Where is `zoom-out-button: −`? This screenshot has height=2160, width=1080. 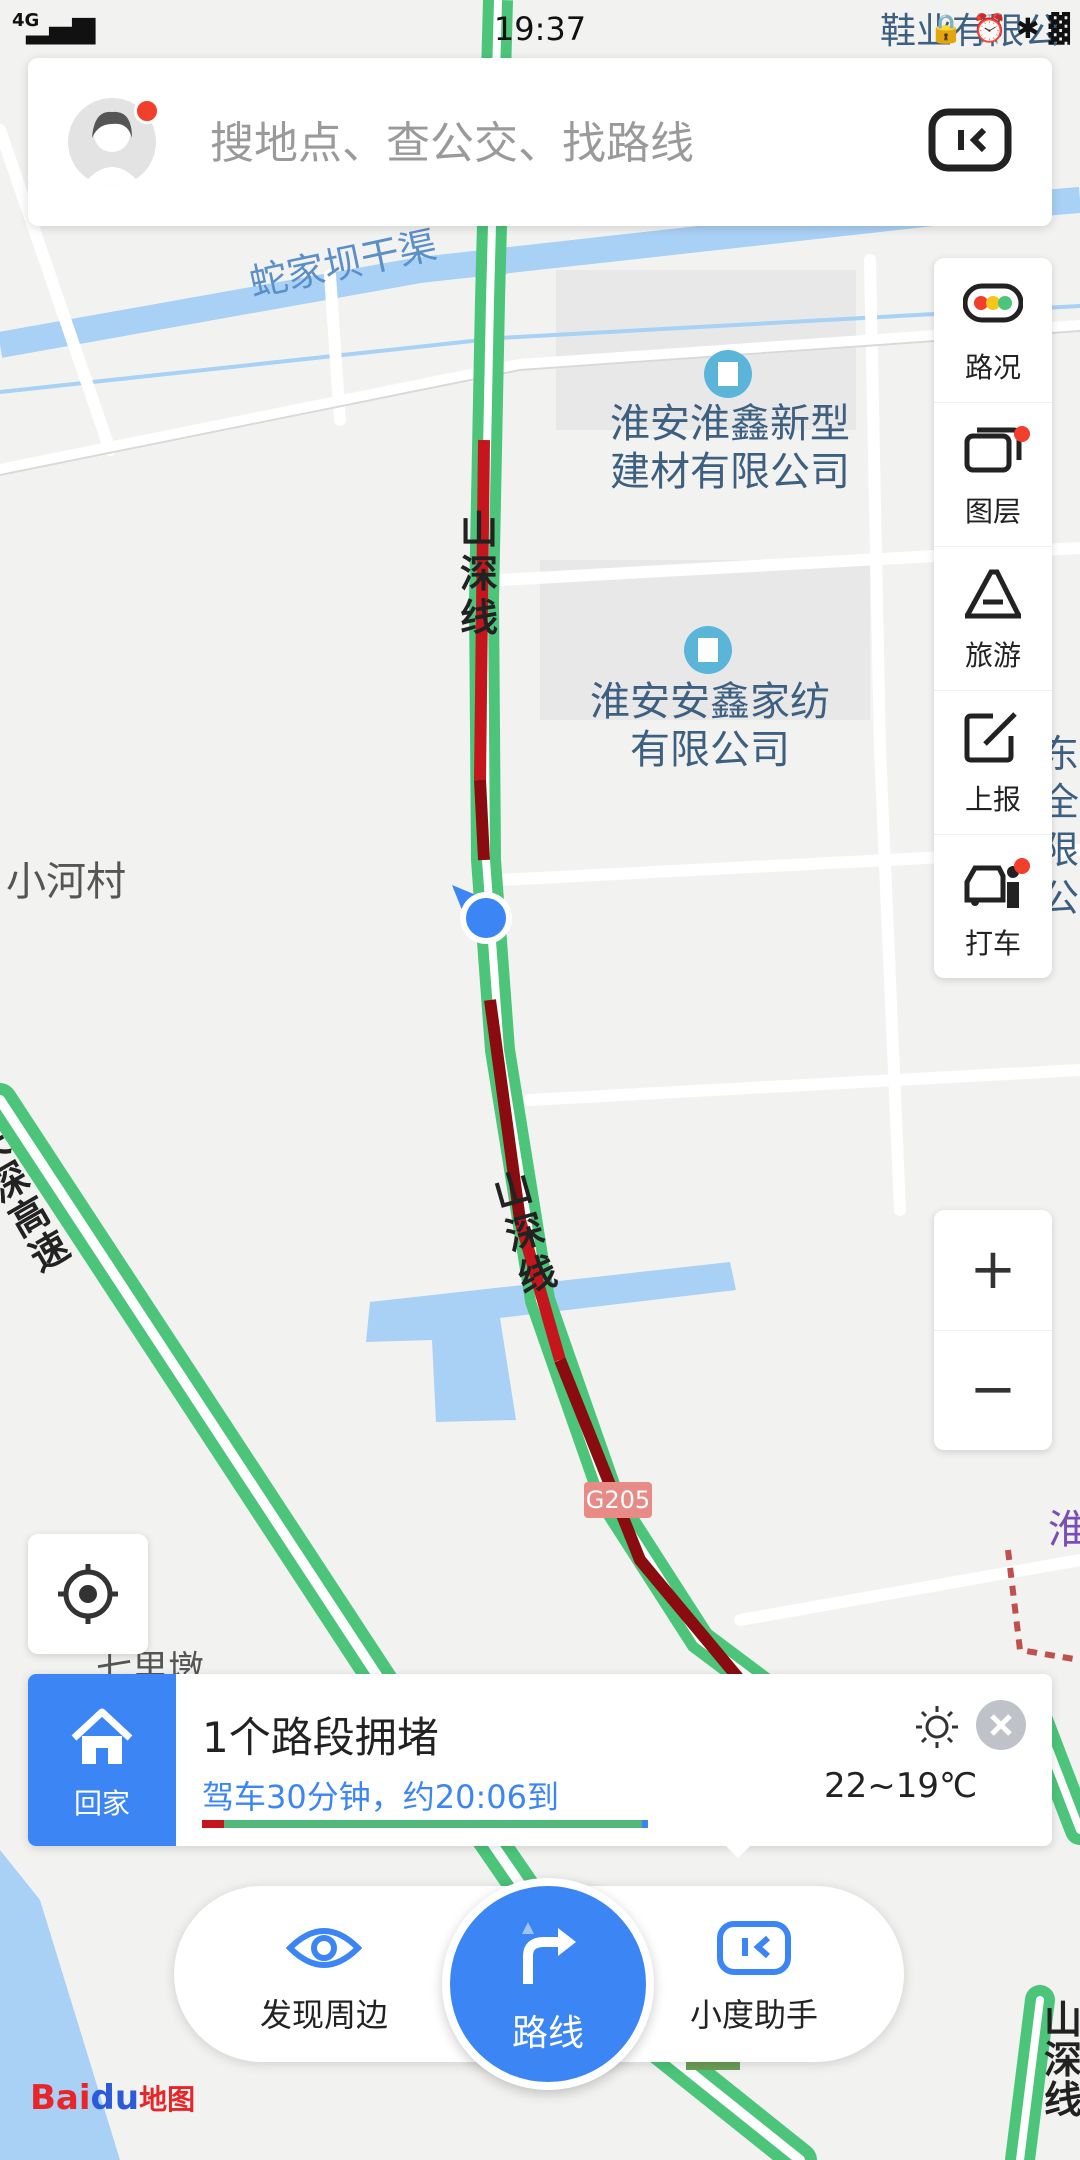 zoom-out-button: − is located at coordinates (993, 1390).